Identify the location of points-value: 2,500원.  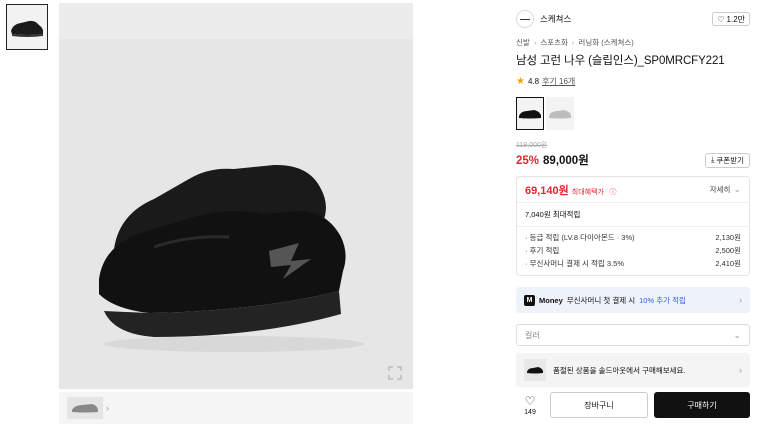
(728, 250).